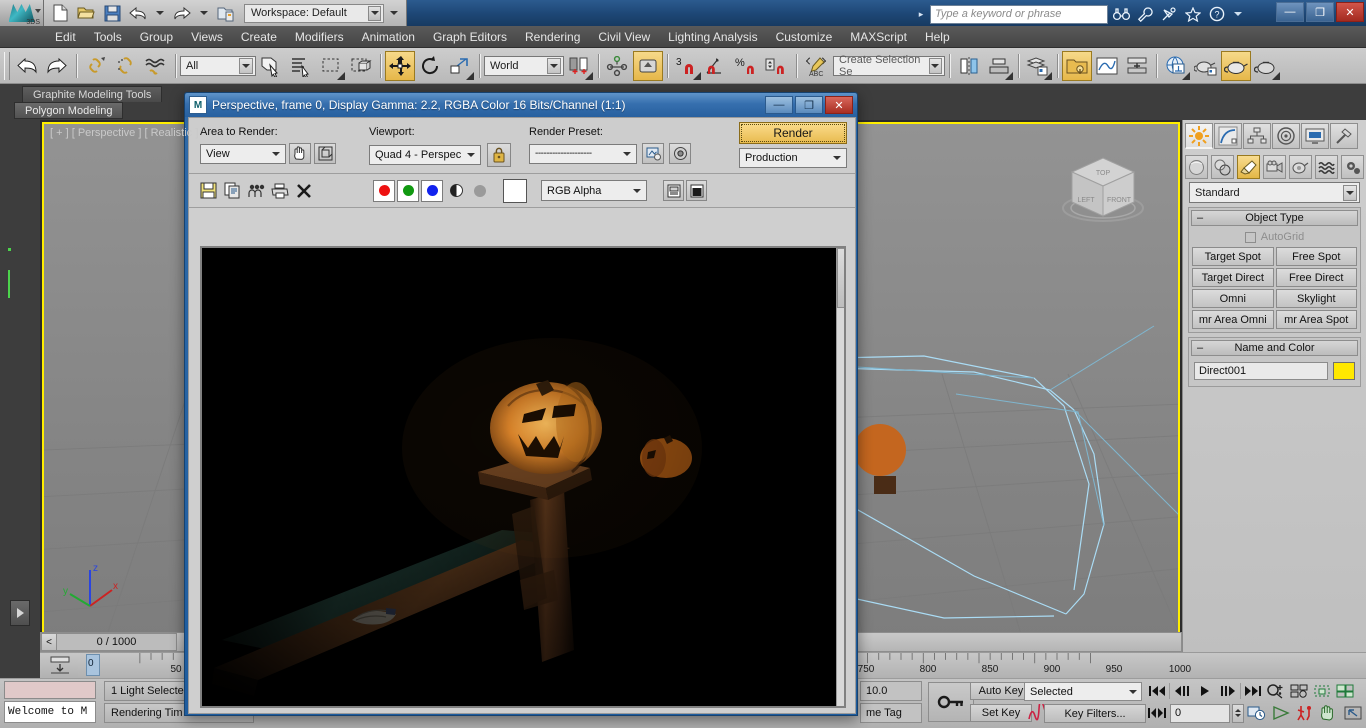 The height and width of the screenshot is (728, 1366). What do you see at coordinates (696, 190) in the screenshot?
I see `monochrome-display-button` at bounding box center [696, 190].